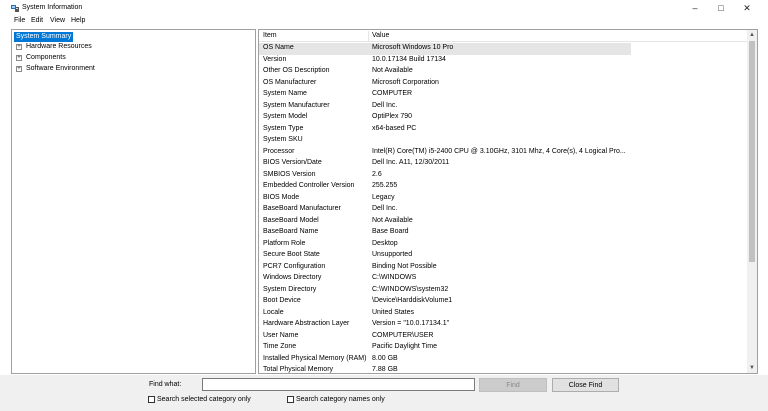 Image resolution: width=768 pixels, height=411 pixels. Describe the element at coordinates (445, 187) in the screenshot. I see `table-row: Embedded Controller Version 255.255` at that location.